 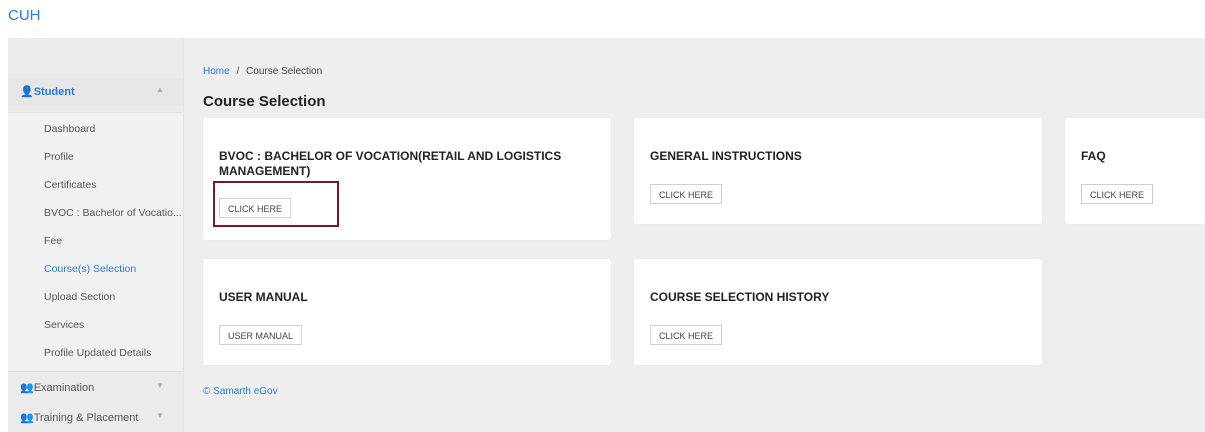 I want to click on sidebar-group-training-label: 👥Training & Placement, so click(x=79, y=418).